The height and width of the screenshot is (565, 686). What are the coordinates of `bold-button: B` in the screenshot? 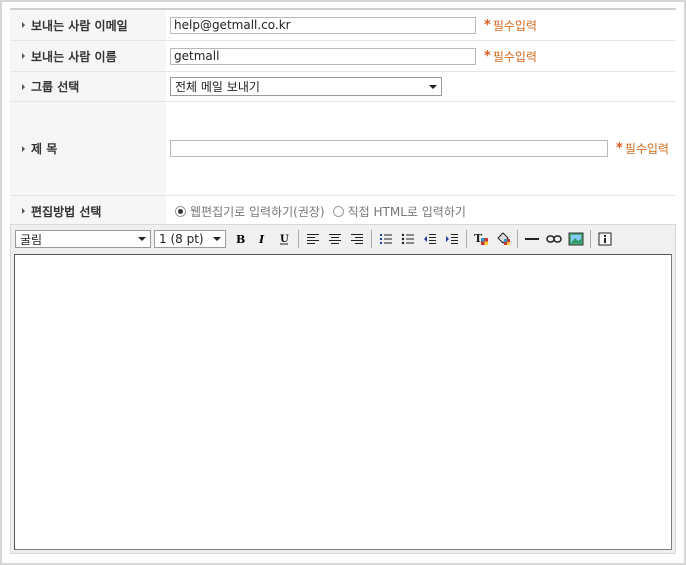 It's located at (240, 239).